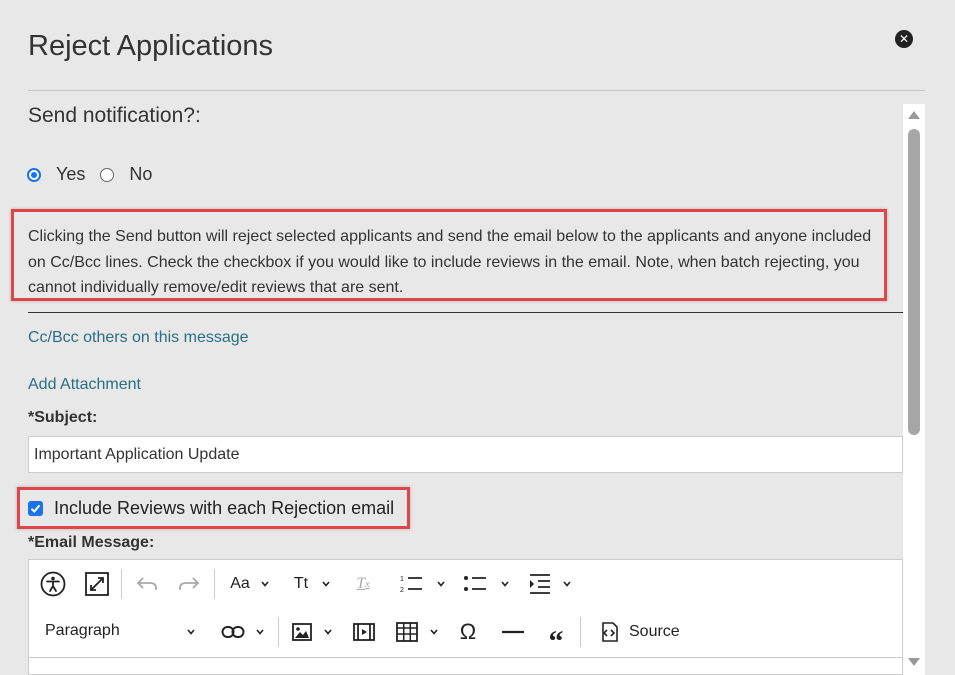  I want to click on media-icon, so click(364, 632).